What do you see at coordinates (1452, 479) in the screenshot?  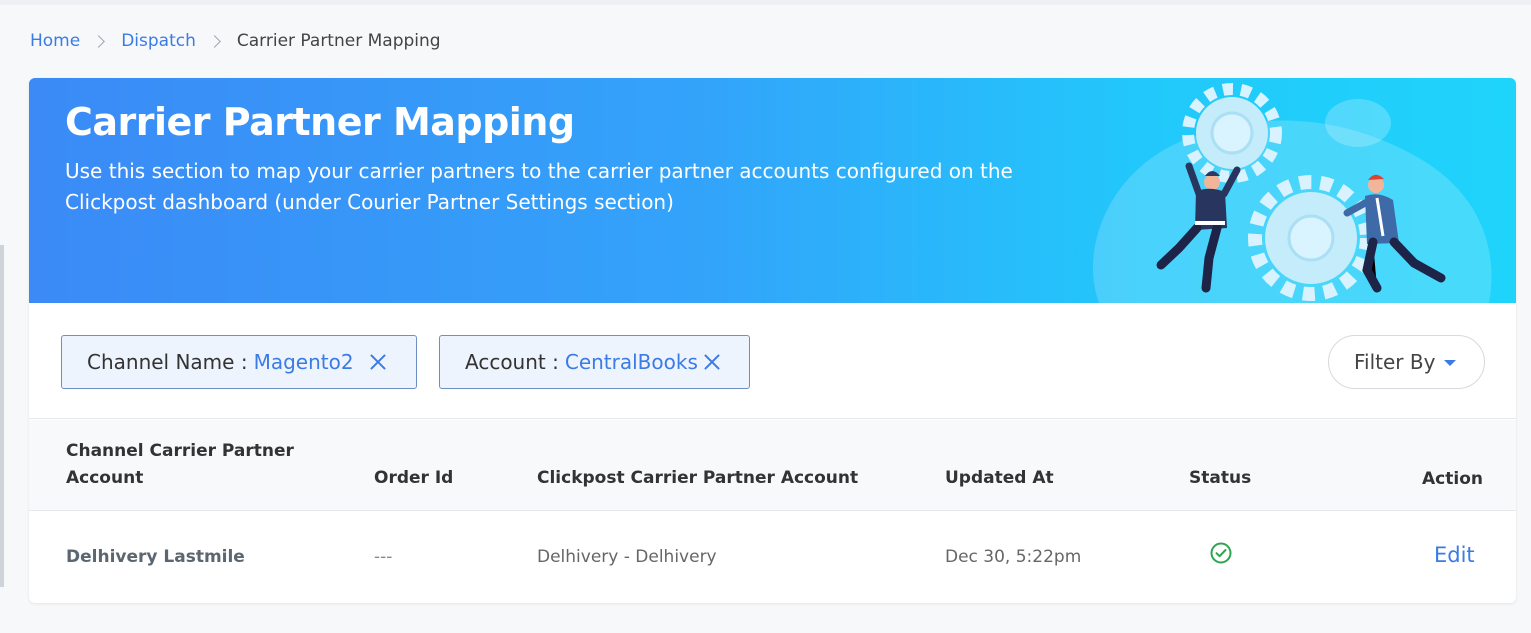 I see `column-header-action: Action` at bounding box center [1452, 479].